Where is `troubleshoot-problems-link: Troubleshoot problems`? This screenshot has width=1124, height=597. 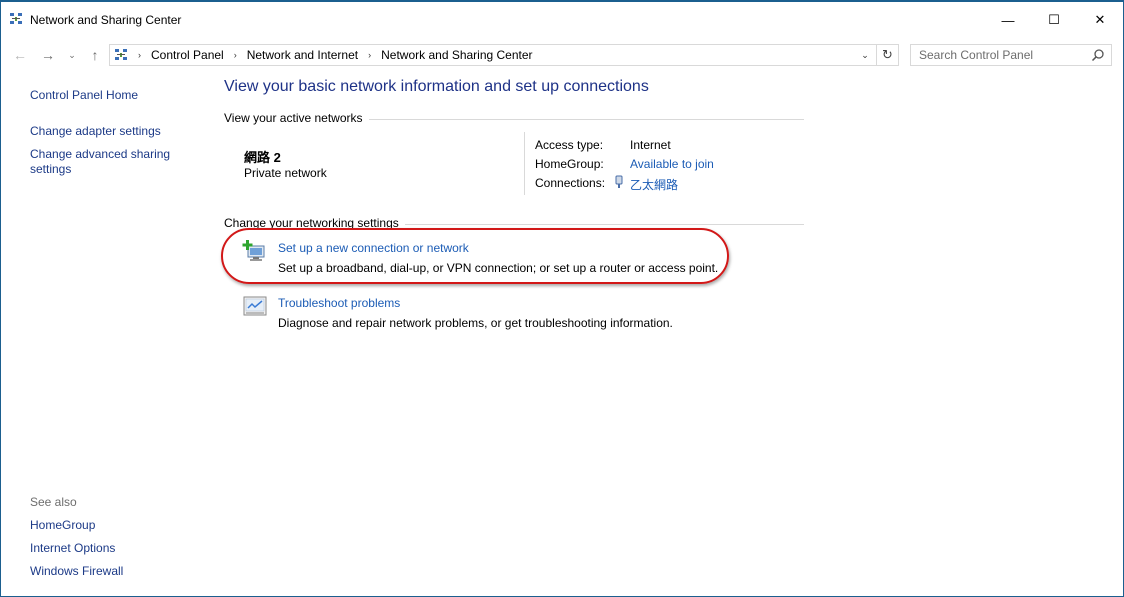
troubleshoot-problems-link: Troubleshoot problems is located at coordinates (339, 303).